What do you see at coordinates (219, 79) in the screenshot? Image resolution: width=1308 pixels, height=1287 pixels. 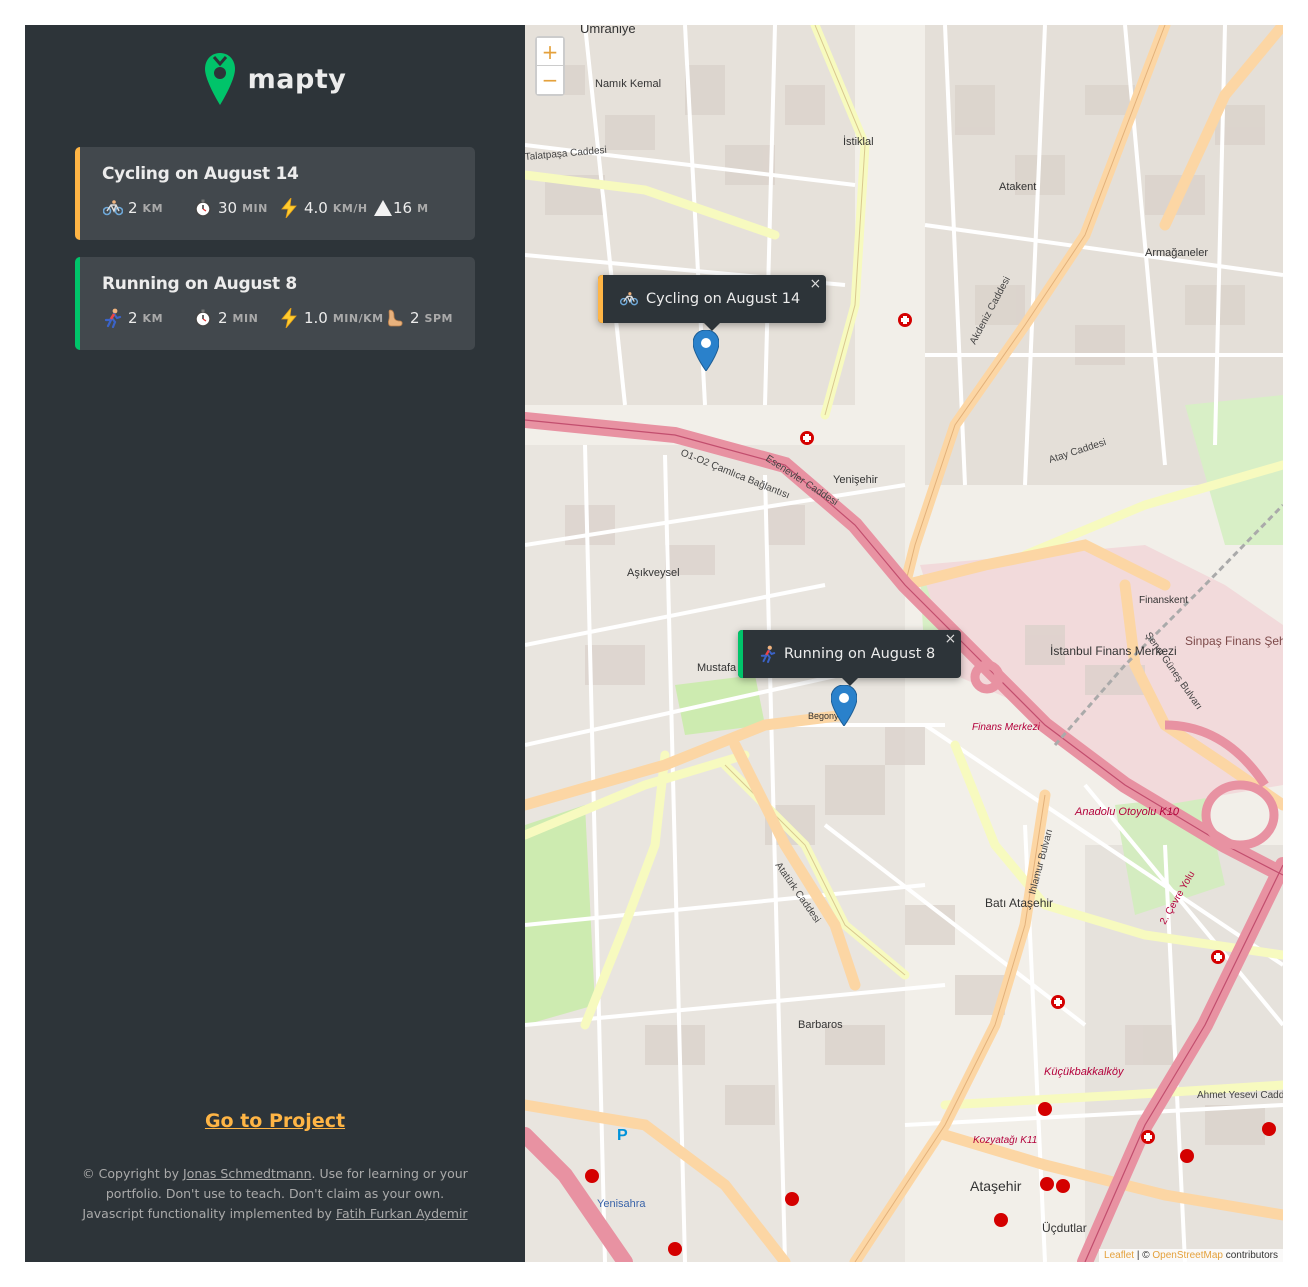 I see `map-pin-logo-icon` at bounding box center [219, 79].